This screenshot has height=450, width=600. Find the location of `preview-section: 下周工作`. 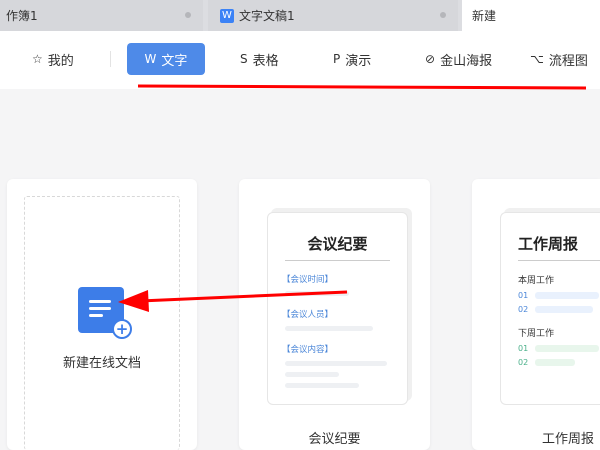

preview-section: 下周工作 is located at coordinates (536, 334).